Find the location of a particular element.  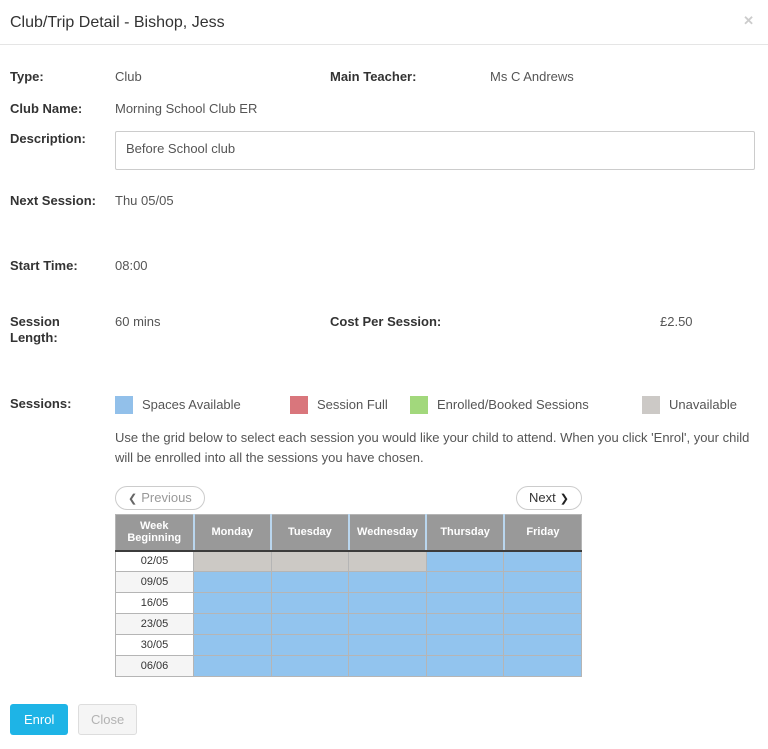

type-label: Type: is located at coordinates (27, 76).